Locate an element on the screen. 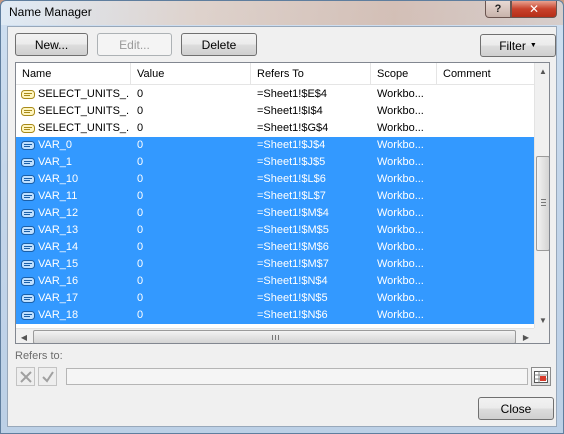  title-bar: Name Manager ? ✕ is located at coordinates (282, 13).